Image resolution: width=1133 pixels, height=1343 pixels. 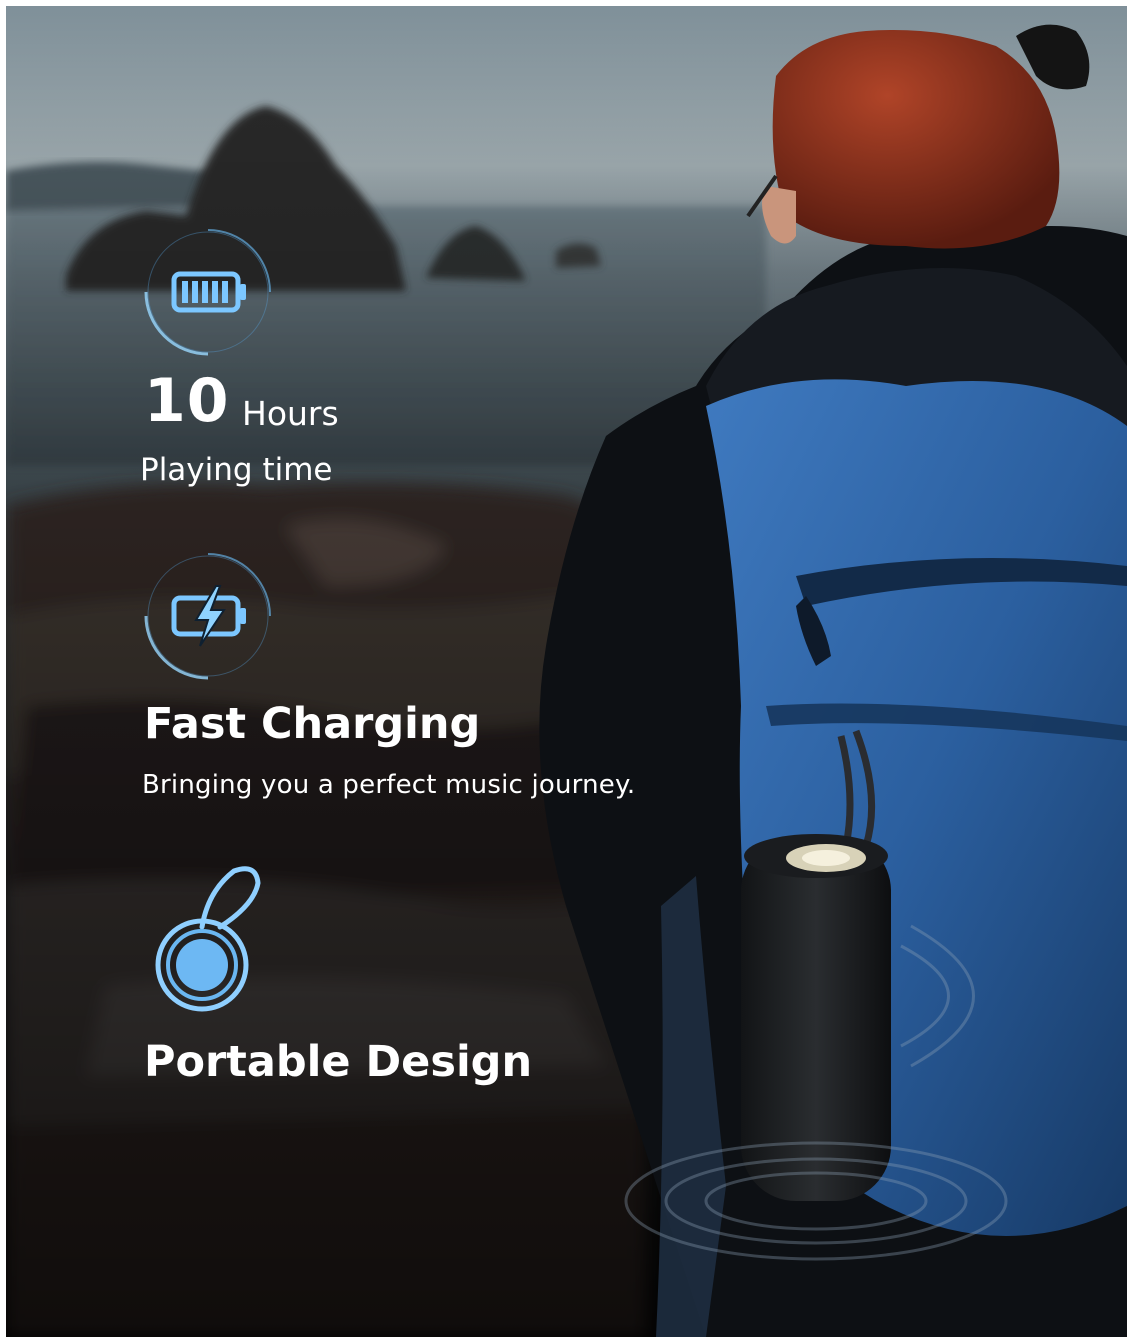 I want to click on playing-time-unit: Hours, so click(x=290, y=413).